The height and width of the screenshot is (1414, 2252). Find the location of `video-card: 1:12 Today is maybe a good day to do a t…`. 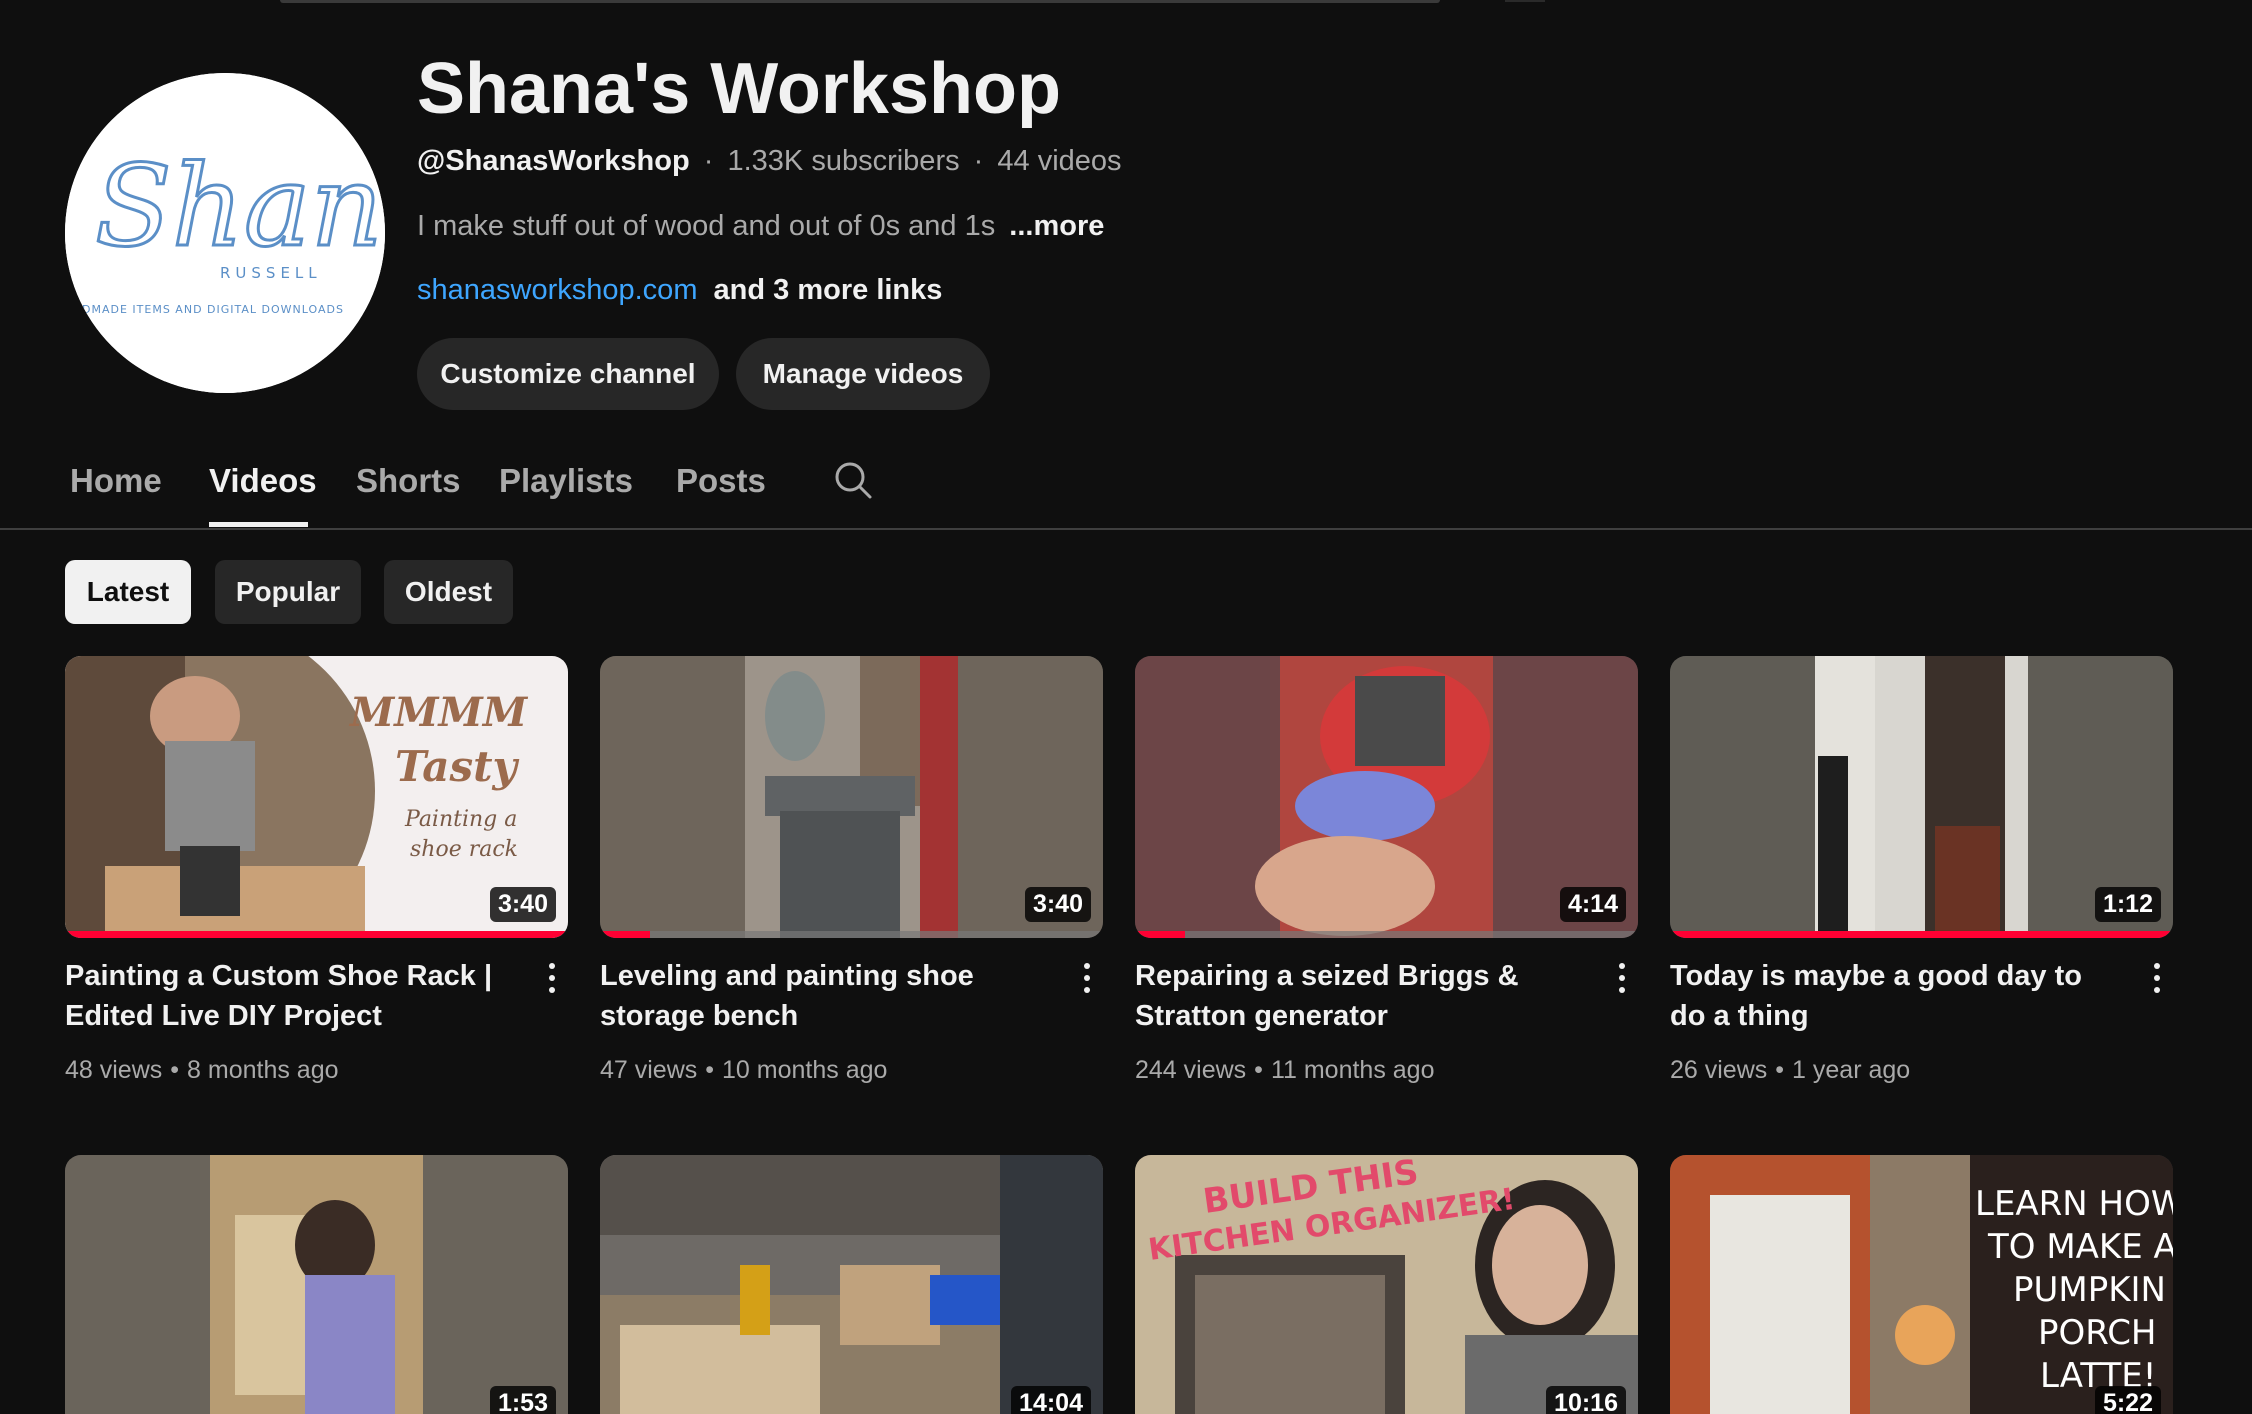

video-card: 1:12 Today is maybe a good day to do a t… is located at coordinates (1921, 870).